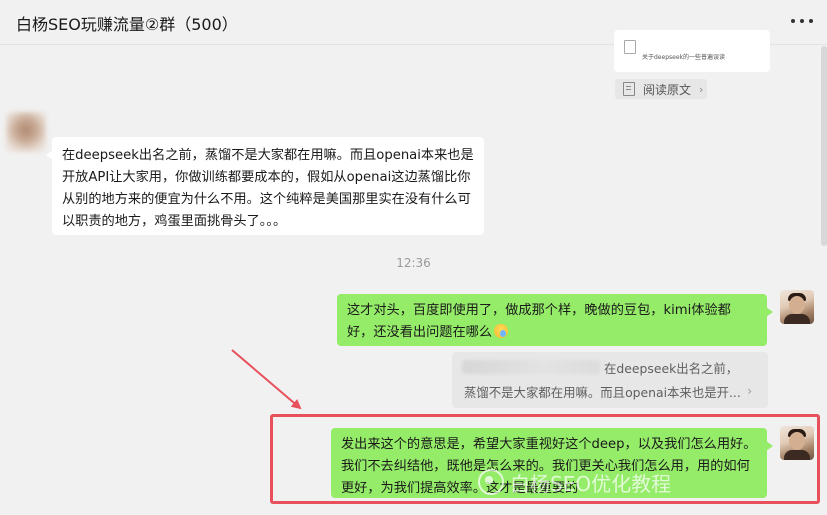  I want to click on watermark-logo-icon, so click(491, 482).